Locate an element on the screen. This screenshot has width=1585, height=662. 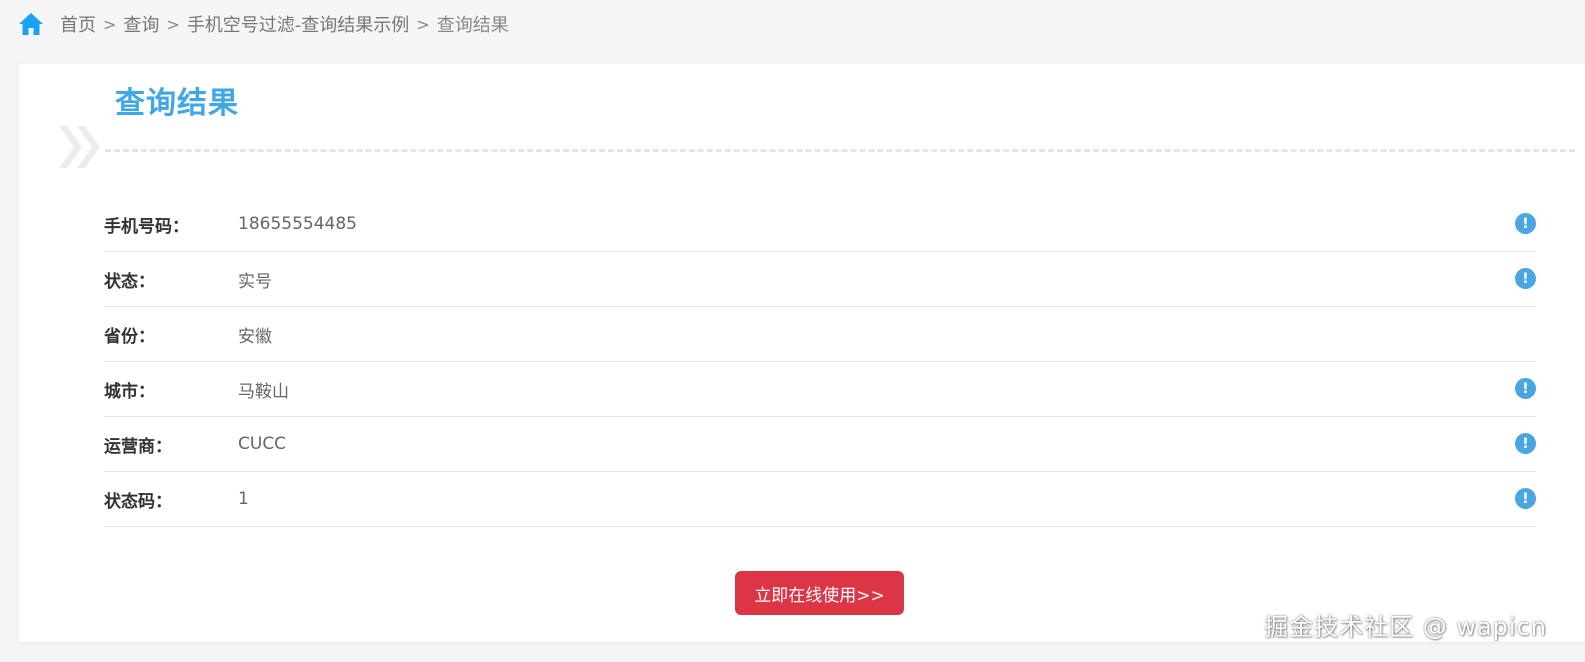
row-label: 手机号码： is located at coordinates (146, 226).